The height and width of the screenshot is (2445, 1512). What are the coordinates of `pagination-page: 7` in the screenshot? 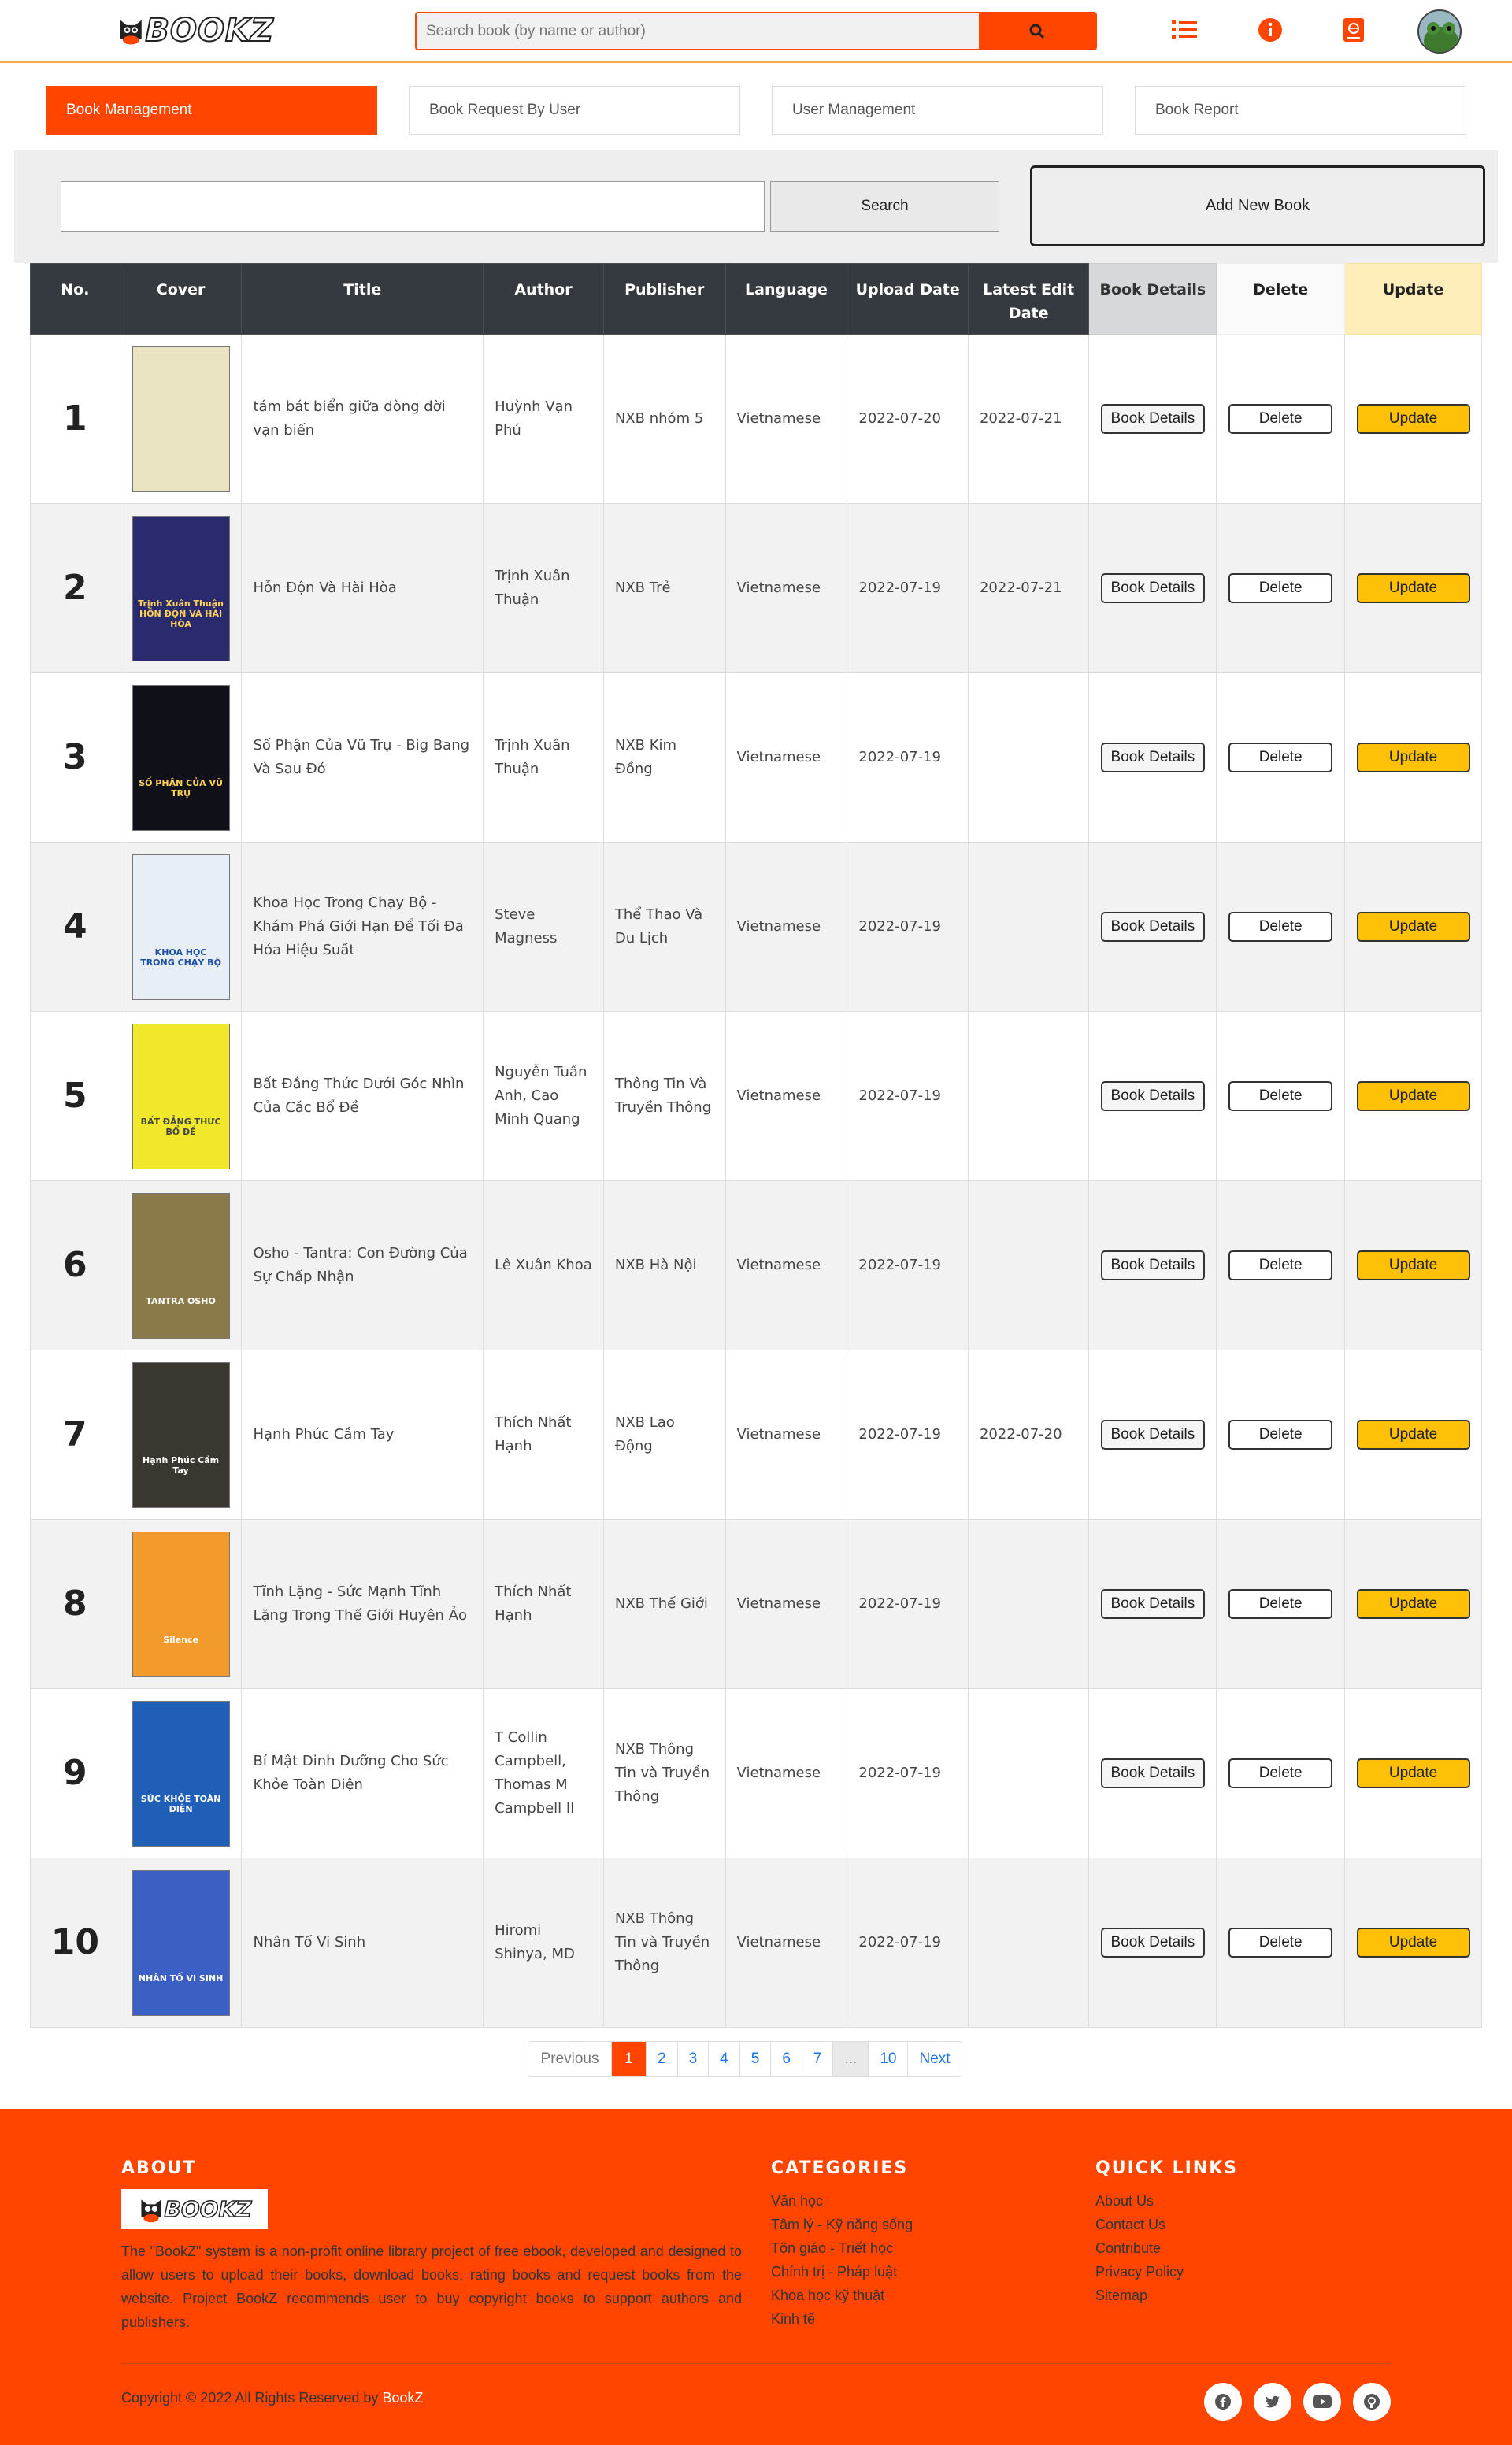 It's located at (818, 2059).